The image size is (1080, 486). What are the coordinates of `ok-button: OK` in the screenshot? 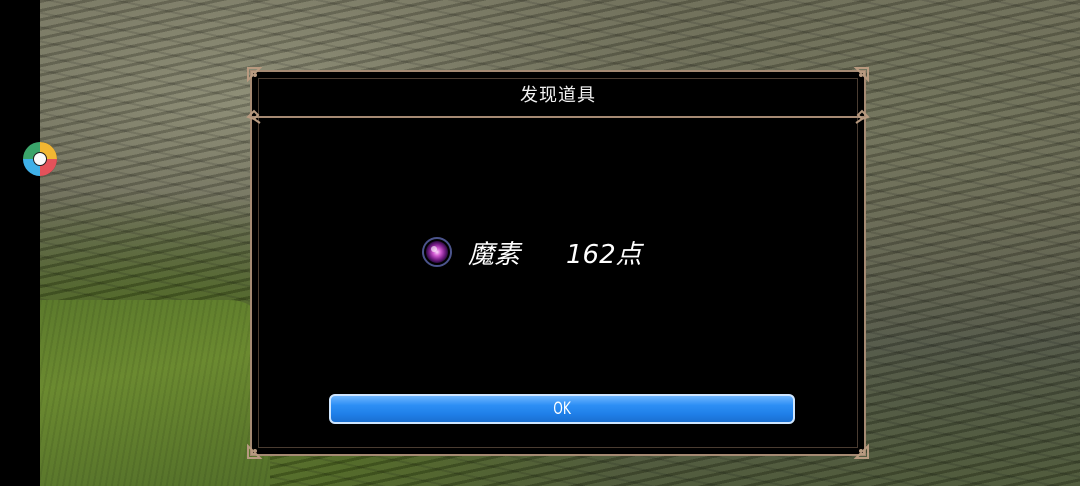 It's located at (562, 409).